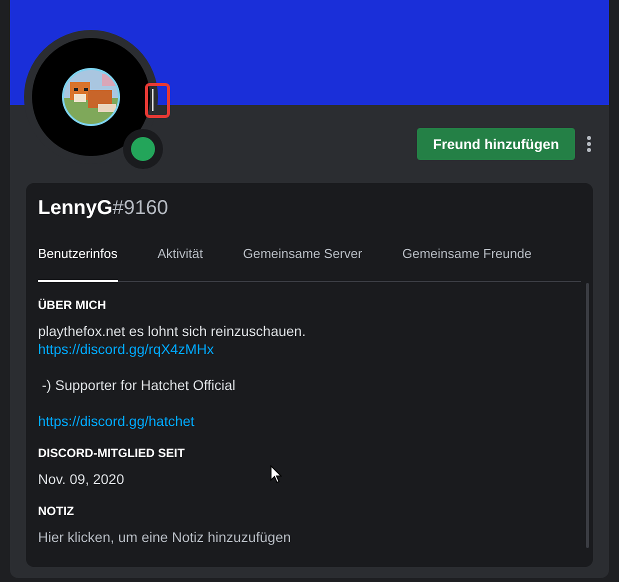  What do you see at coordinates (116, 421) in the screenshot?
I see `link: https://discord.gg/hatchet` at bounding box center [116, 421].